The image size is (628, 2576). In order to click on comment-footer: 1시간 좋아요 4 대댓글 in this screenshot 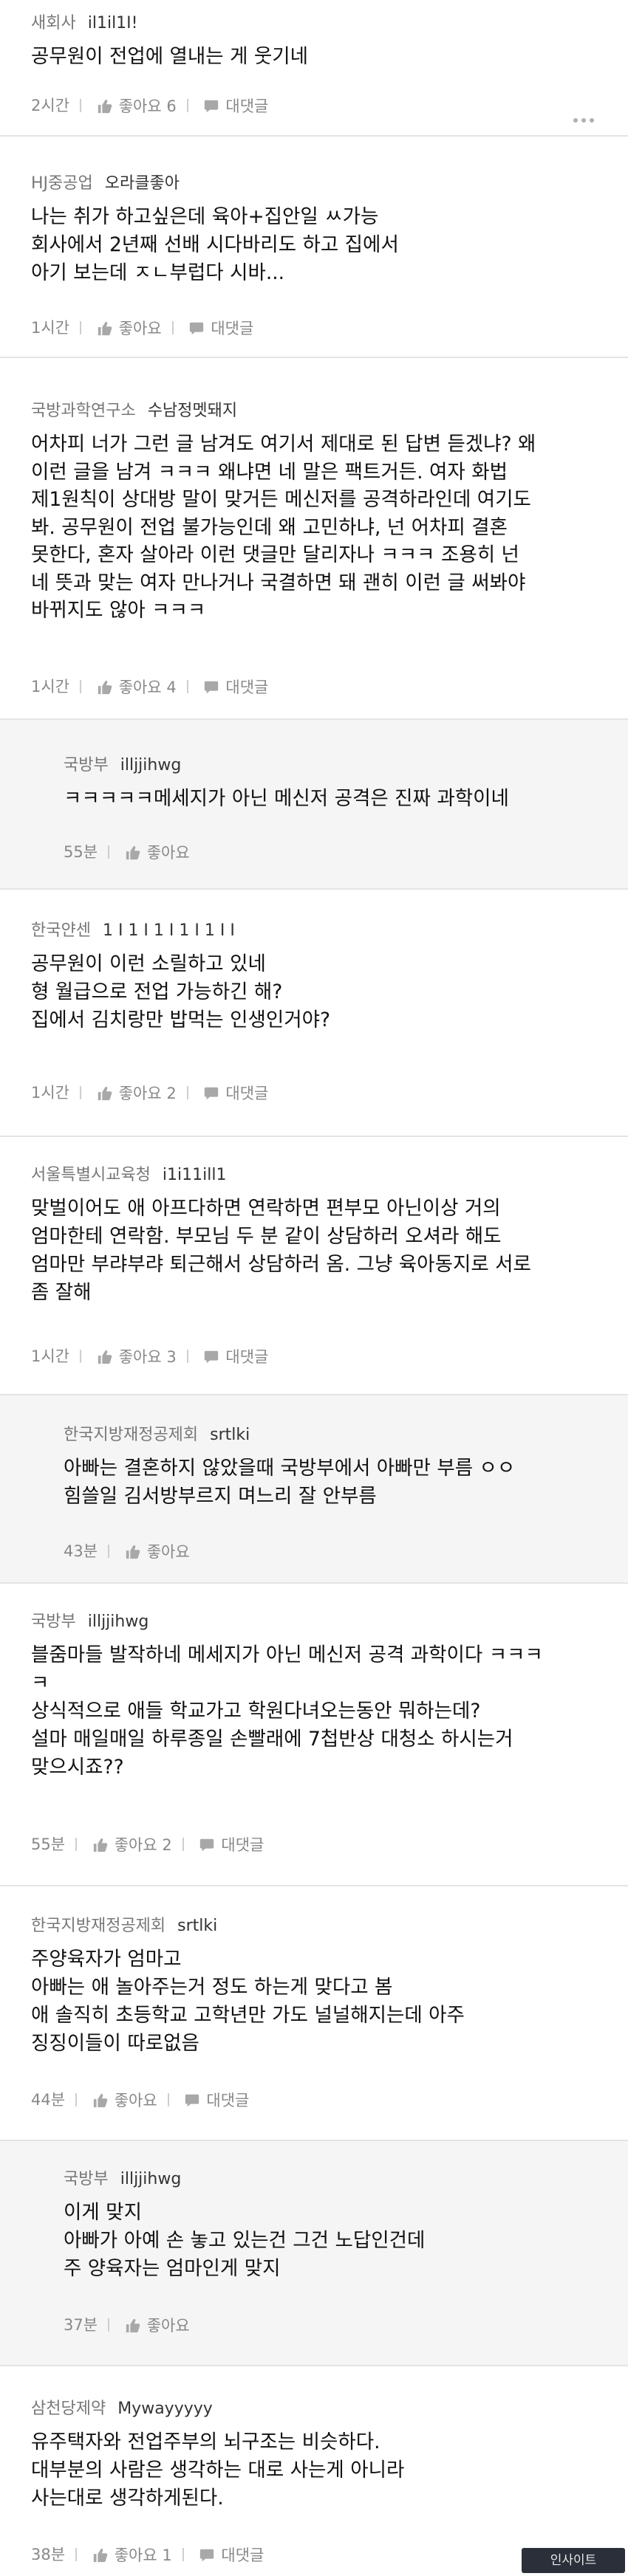, I will do `click(314, 686)`.